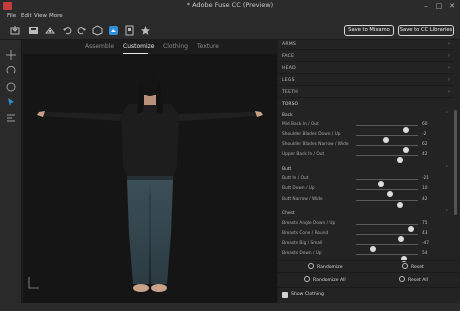  I want to click on pose-icon, so click(11, 118).